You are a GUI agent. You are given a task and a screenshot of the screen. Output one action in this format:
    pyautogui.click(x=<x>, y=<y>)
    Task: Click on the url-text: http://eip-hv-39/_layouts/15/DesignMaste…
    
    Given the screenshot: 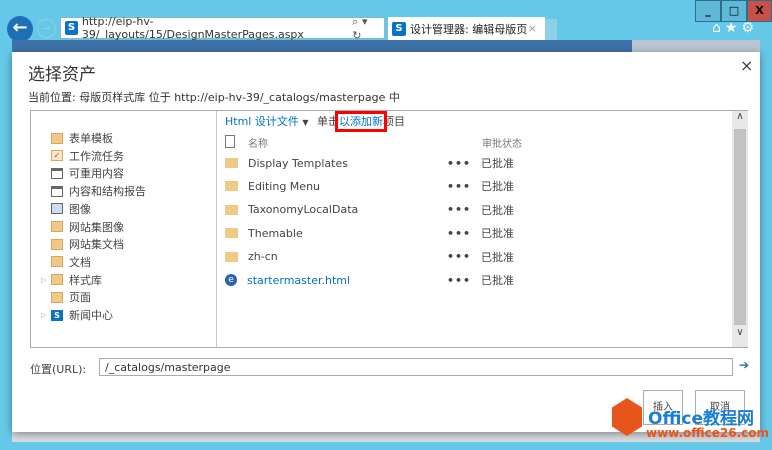 What is the action you would take?
    pyautogui.click(x=192, y=28)
    